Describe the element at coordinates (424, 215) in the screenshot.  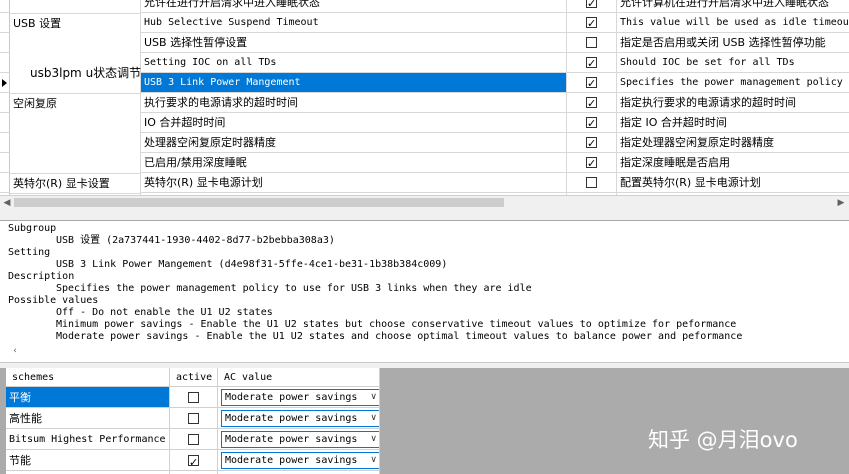
I see `panel-splitter` at that location.